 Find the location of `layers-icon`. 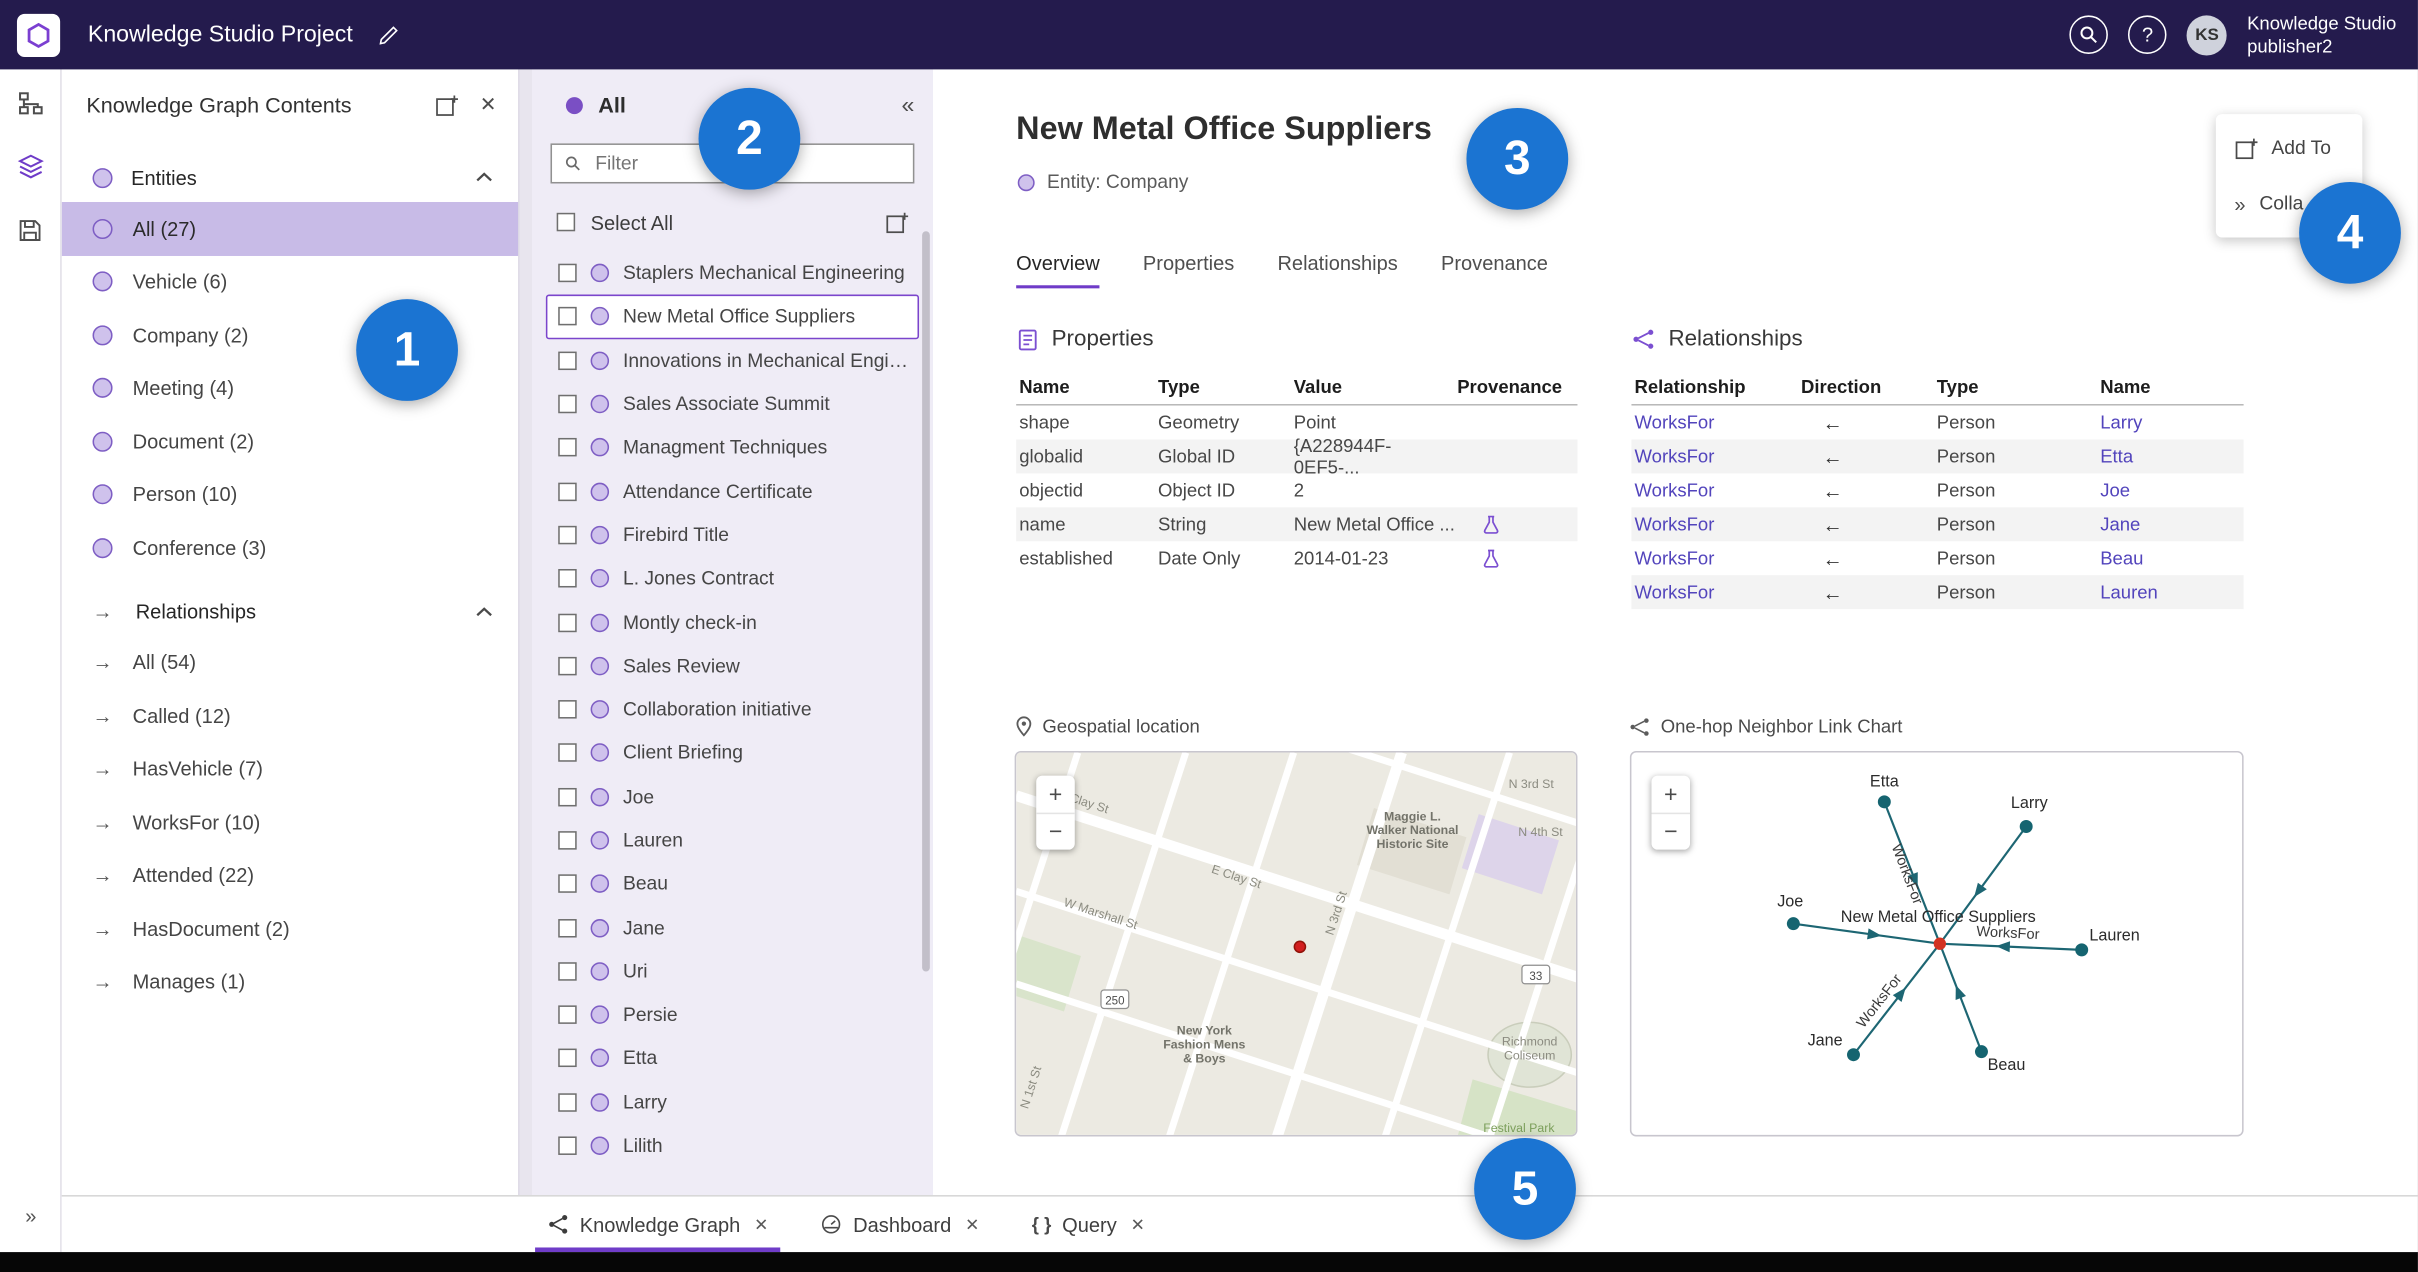

layers-icon is located at coordinates (30, 166).